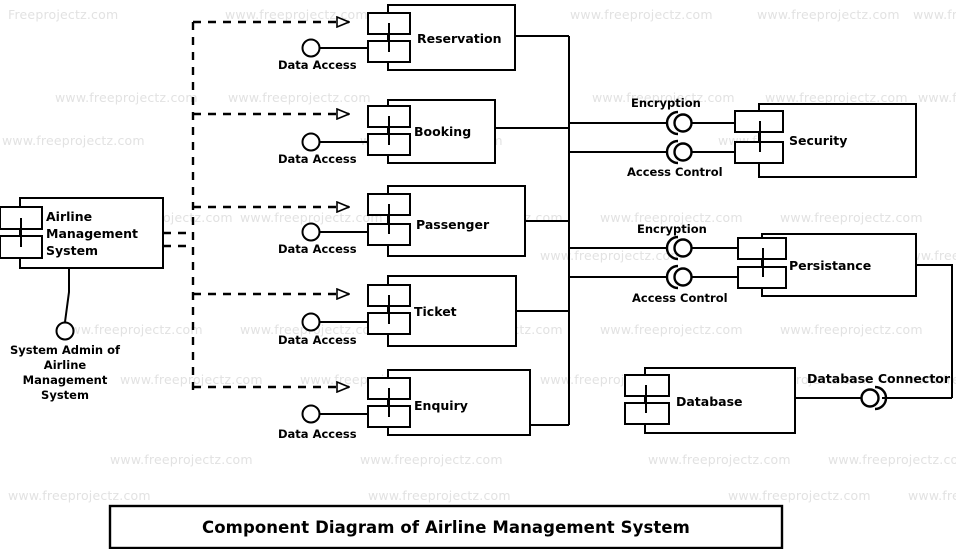  What do you see at coordinates (459, 38) in the screenshot?
I see `component-label-reservation: Reservation` at bounding box center [459, 38].